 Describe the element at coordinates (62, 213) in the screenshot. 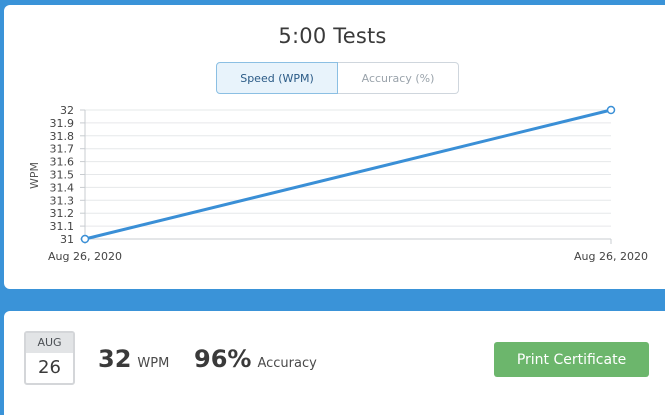

I see `y-tick-label: 31.2` at that location.